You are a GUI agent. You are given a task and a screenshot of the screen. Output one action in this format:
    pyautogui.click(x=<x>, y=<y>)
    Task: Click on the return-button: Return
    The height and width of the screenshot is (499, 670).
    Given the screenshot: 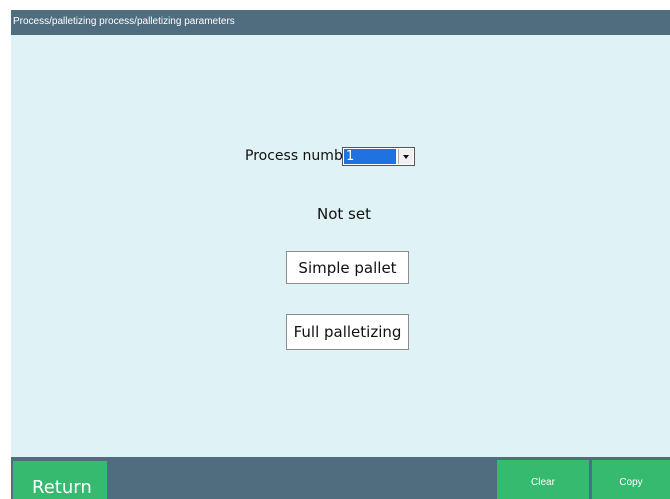 What is the action you would take?
    pyautogui.click(x=60, y=480)
    